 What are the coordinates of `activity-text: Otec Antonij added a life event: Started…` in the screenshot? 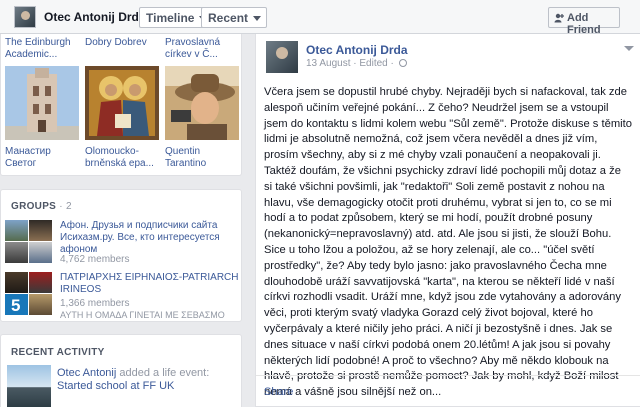 It's located at (147, 380).